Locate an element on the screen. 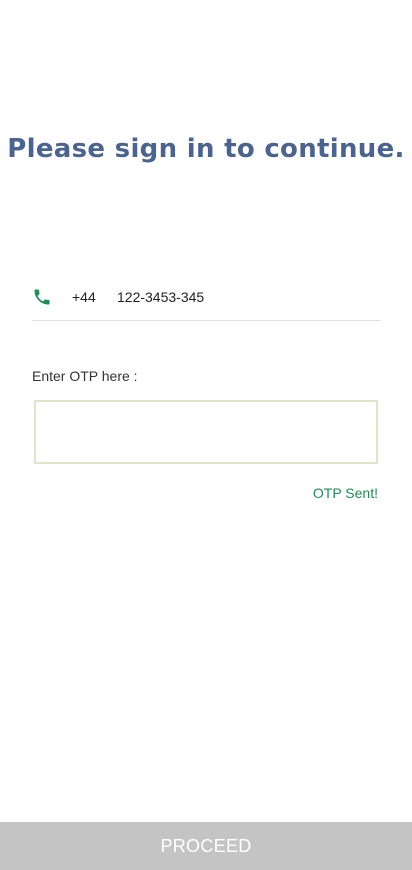 The height and width of the screenshot is (870, 412). proceed-button: PROCEED is located at coordinates (206, 846).